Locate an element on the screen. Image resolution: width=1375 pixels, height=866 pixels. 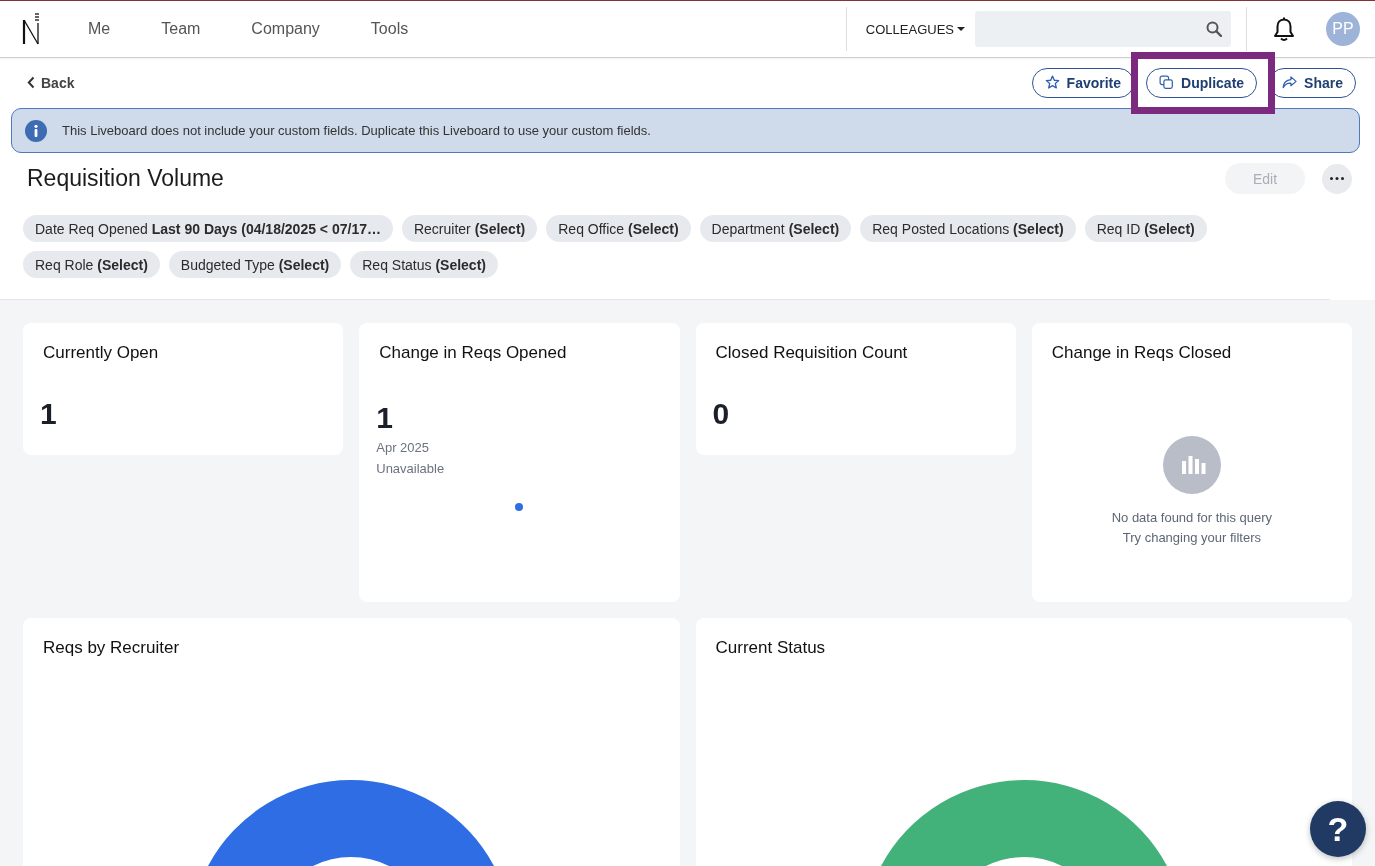
liveboard-title: Requisition Volume is located at coordinates (125, 178).